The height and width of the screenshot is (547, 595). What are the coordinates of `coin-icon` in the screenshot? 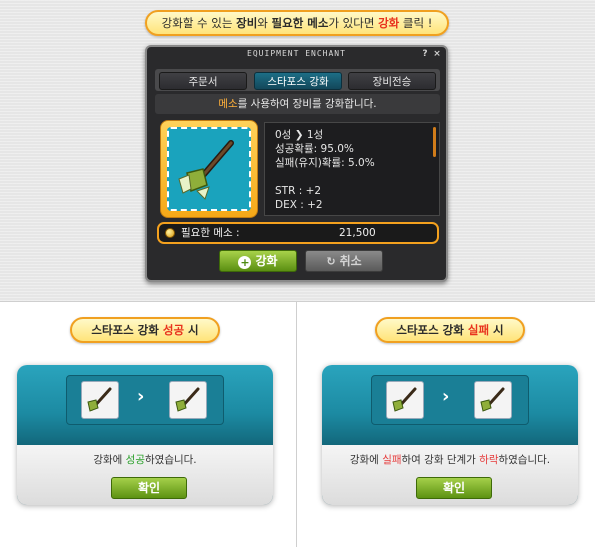 It's located at (170, 233).